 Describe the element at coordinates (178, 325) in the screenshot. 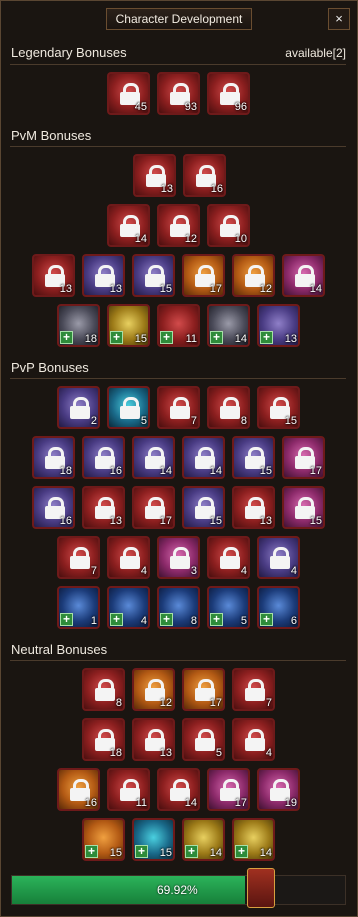

I see `bonus-slot-unlocked: +11` at that location.